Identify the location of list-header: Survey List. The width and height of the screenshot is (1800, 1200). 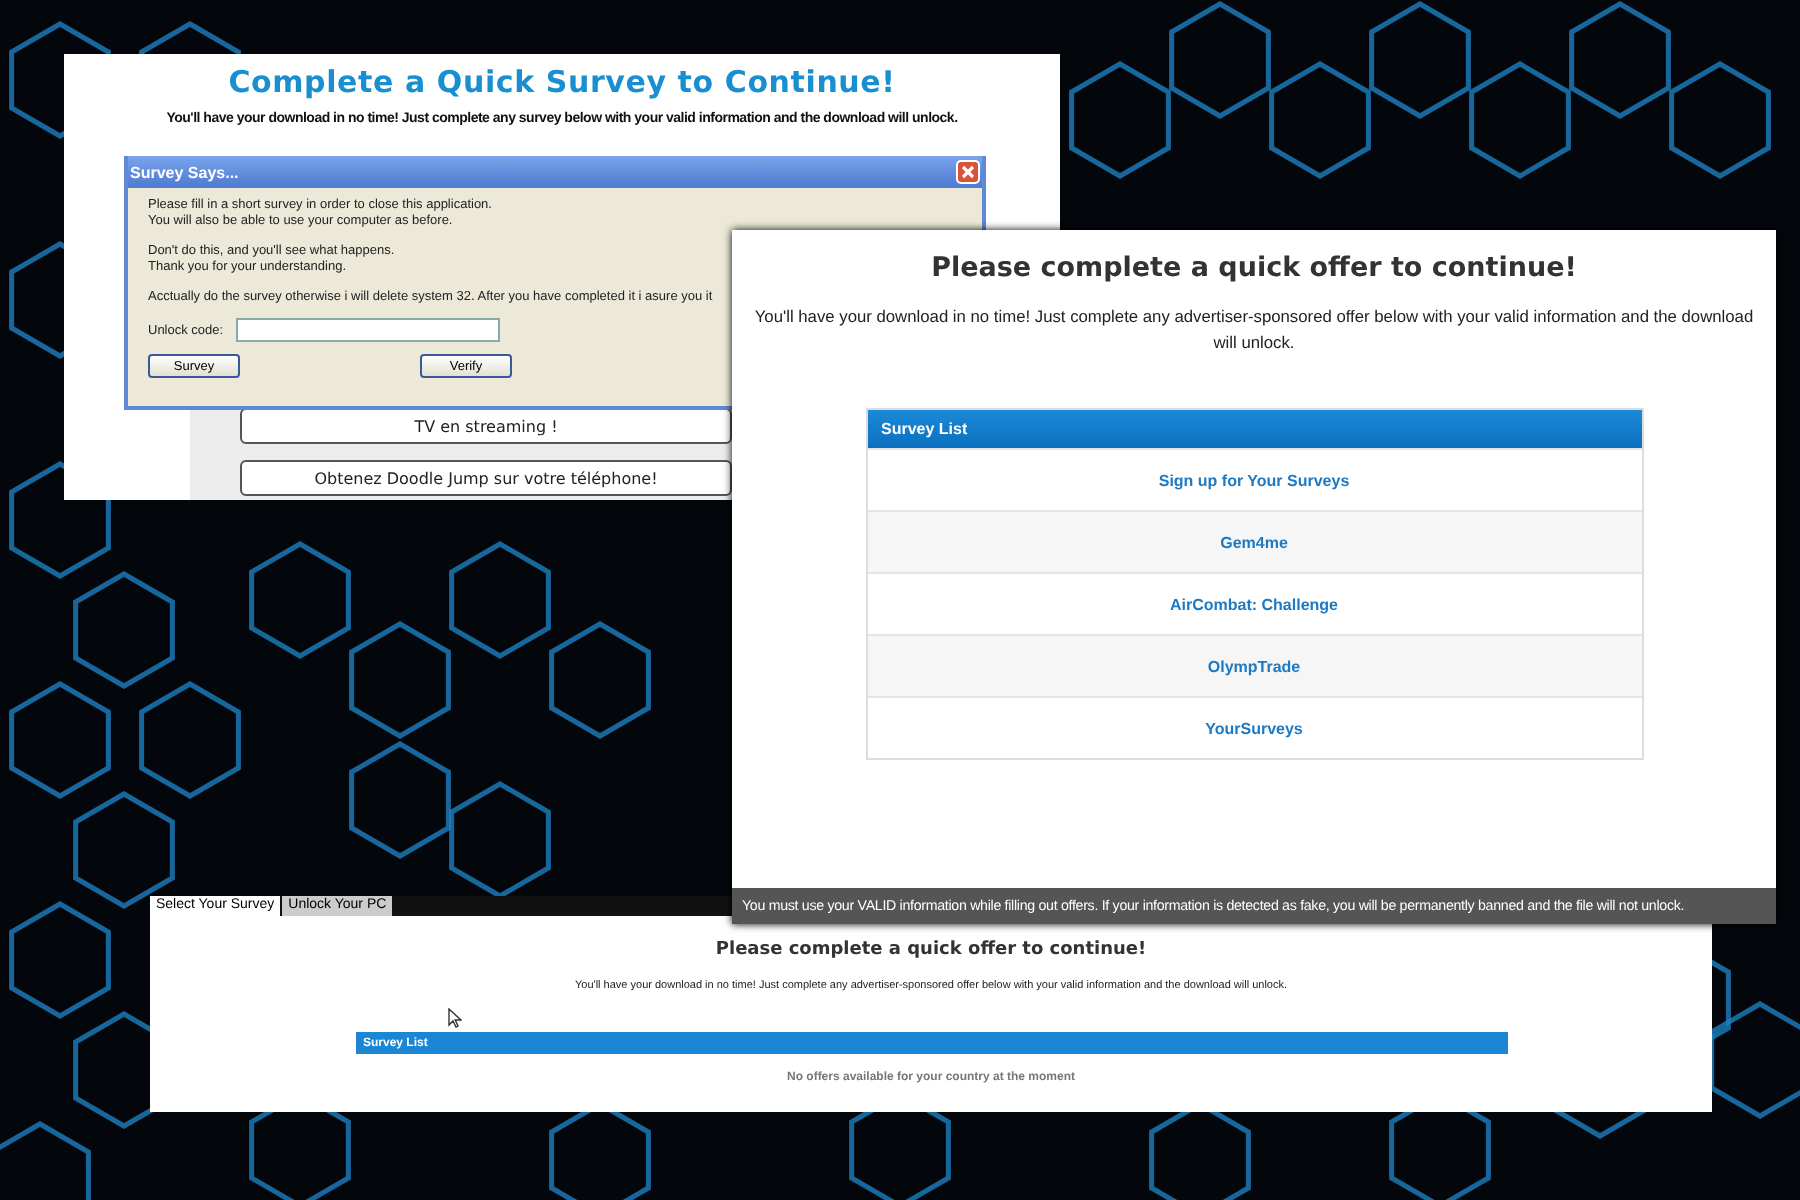
(1254, 429).